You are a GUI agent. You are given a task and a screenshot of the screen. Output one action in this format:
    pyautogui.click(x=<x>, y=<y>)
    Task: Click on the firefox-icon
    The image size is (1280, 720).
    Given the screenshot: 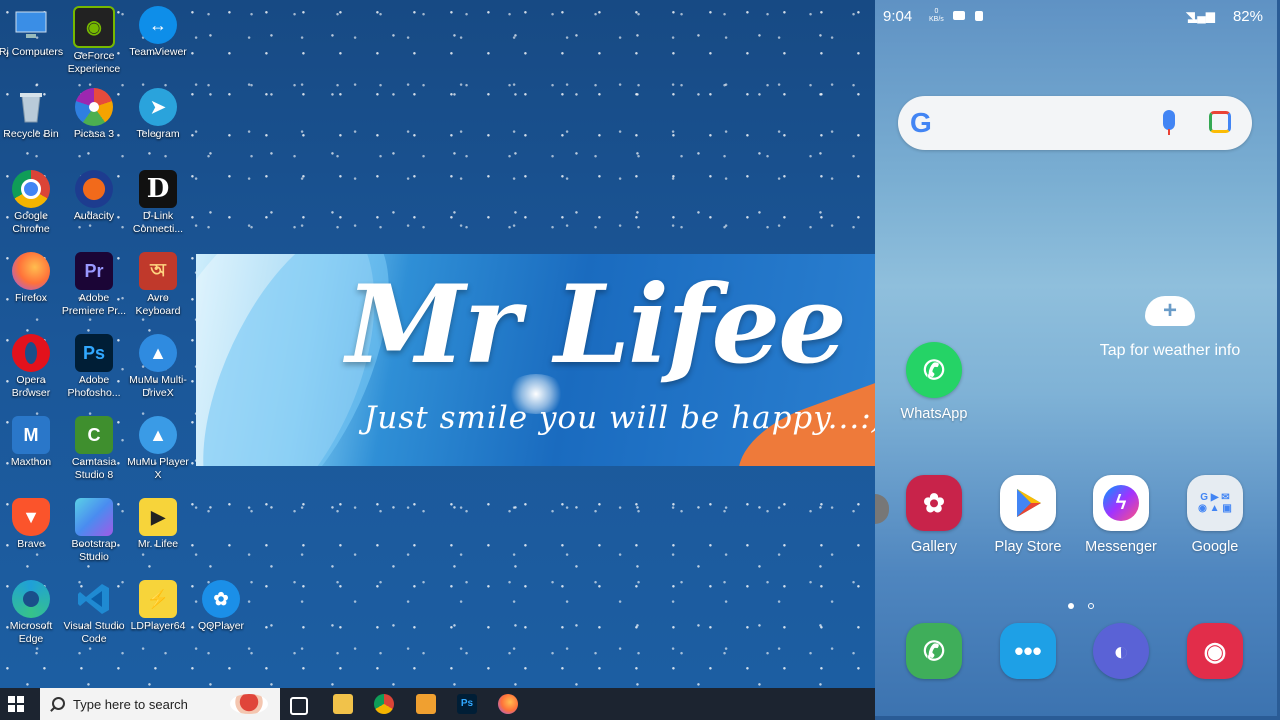 What is the action you would take?
    pyautogui.click(x=31, y=271)
    